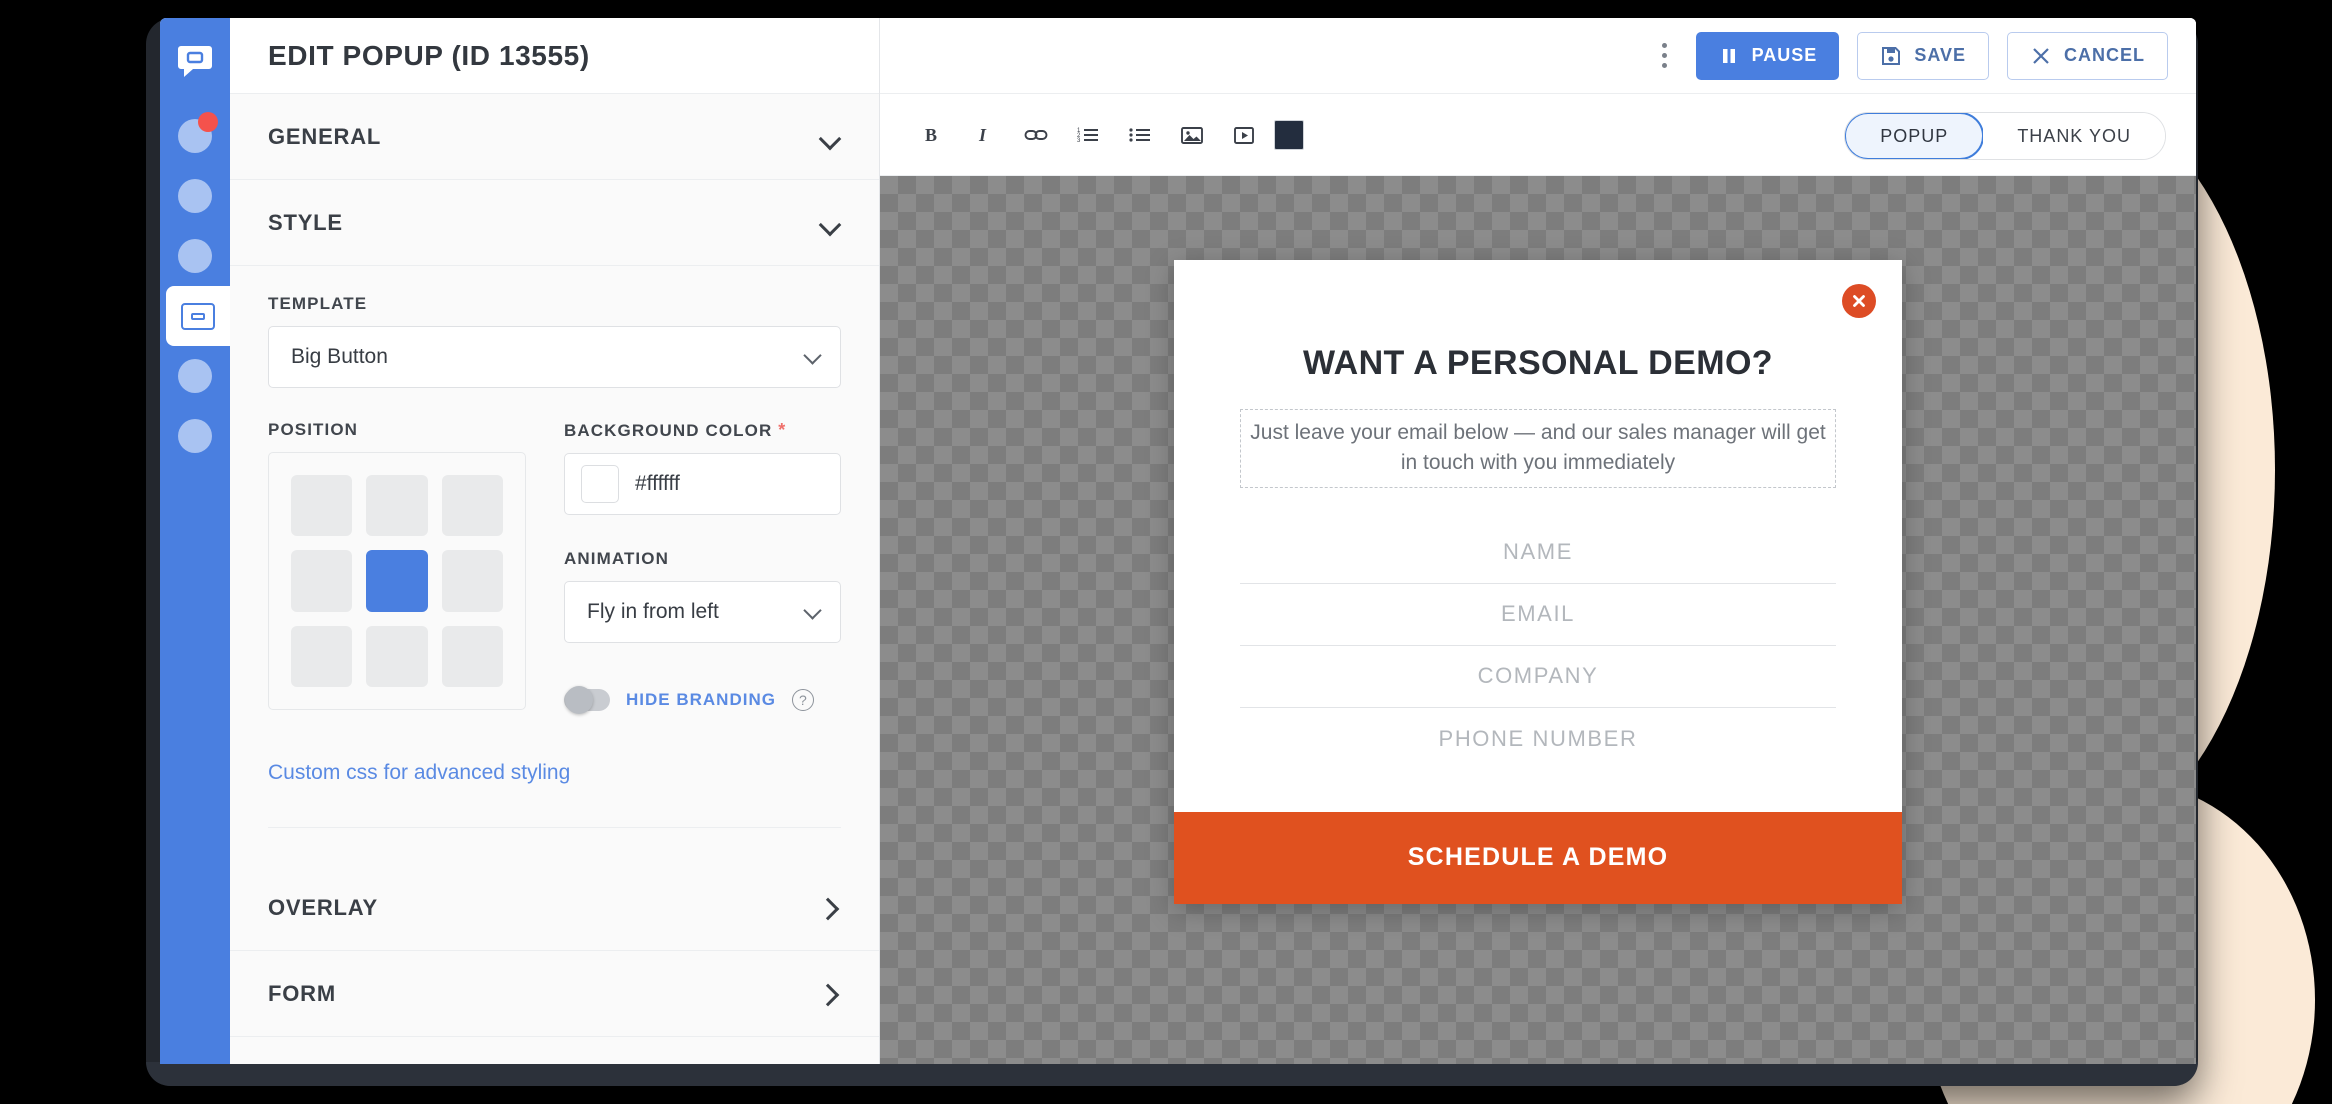 The image size is (2332, 1104). Describe the element at coordinates (554, 908) in the screenshot. I see `accordion-overlay: OVERLAY` at that location.